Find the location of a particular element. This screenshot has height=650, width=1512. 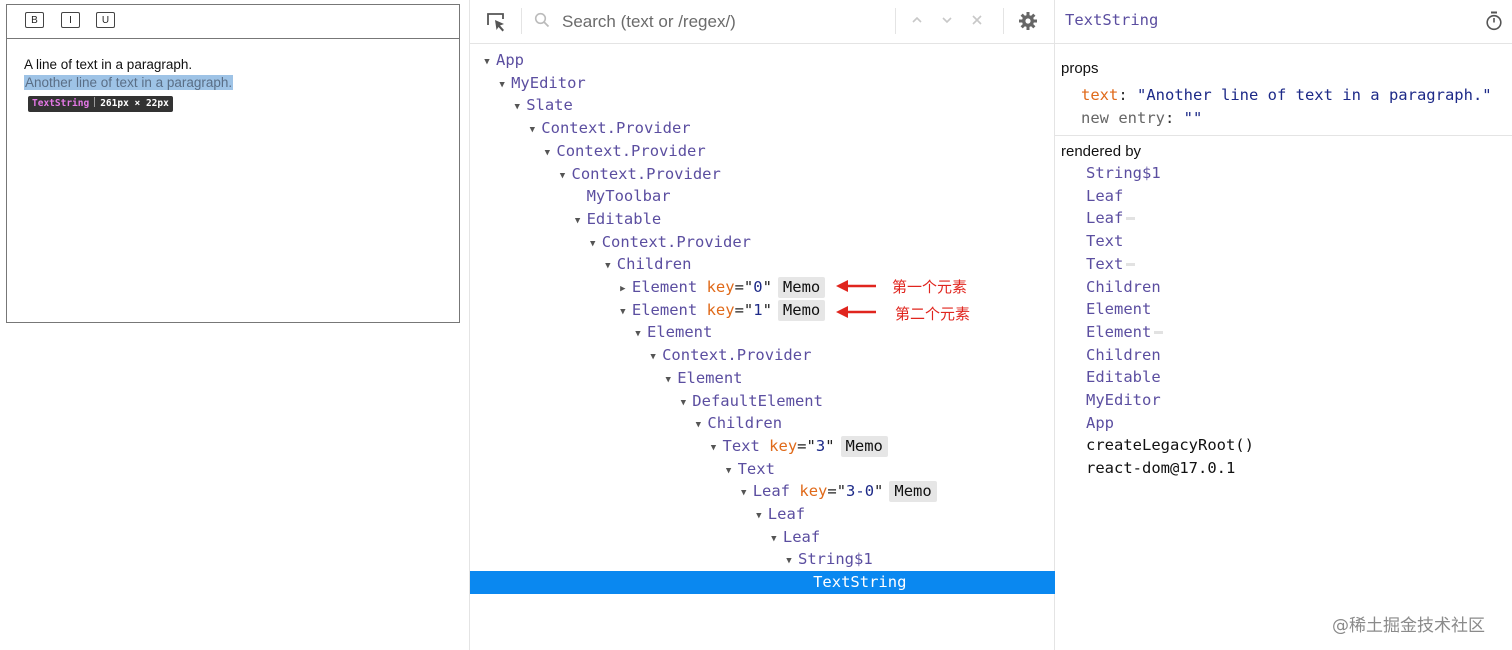

tree-row: ▼ Text key="3" Memo is located at coordinates (762, 446).